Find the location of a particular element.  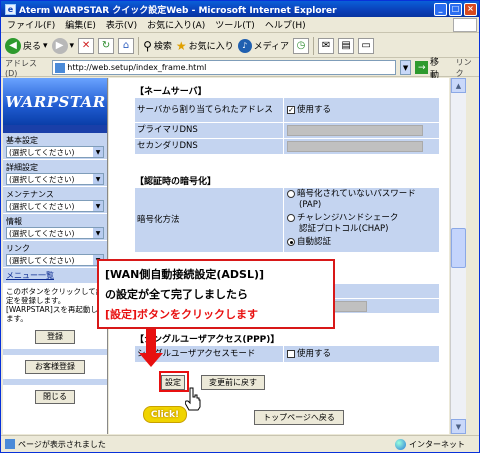

back-button: ◀ 戻る ▾ is located at coordinates (26, 45).